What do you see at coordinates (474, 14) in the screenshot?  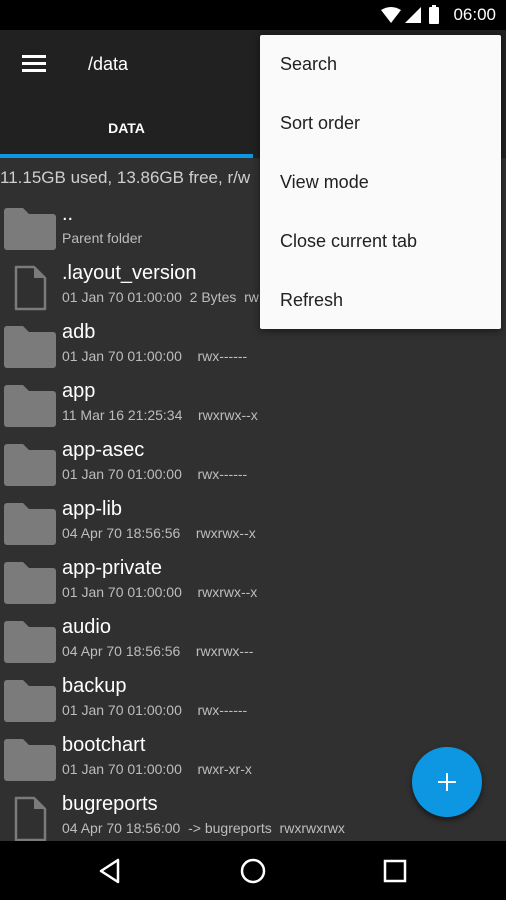 I see `clock: 06:00` at bounding box center [474, 14].